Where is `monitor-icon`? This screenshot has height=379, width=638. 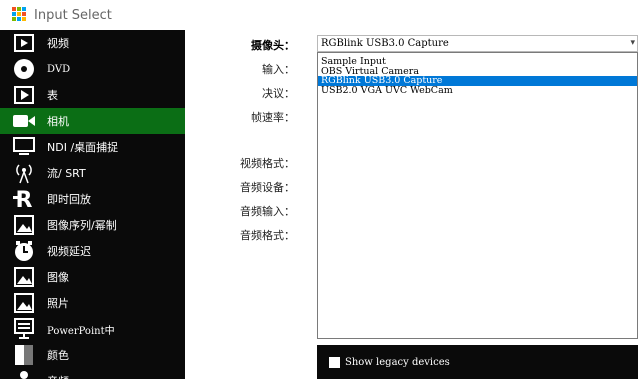
monitor-icon is located at coordinates (24, 147).